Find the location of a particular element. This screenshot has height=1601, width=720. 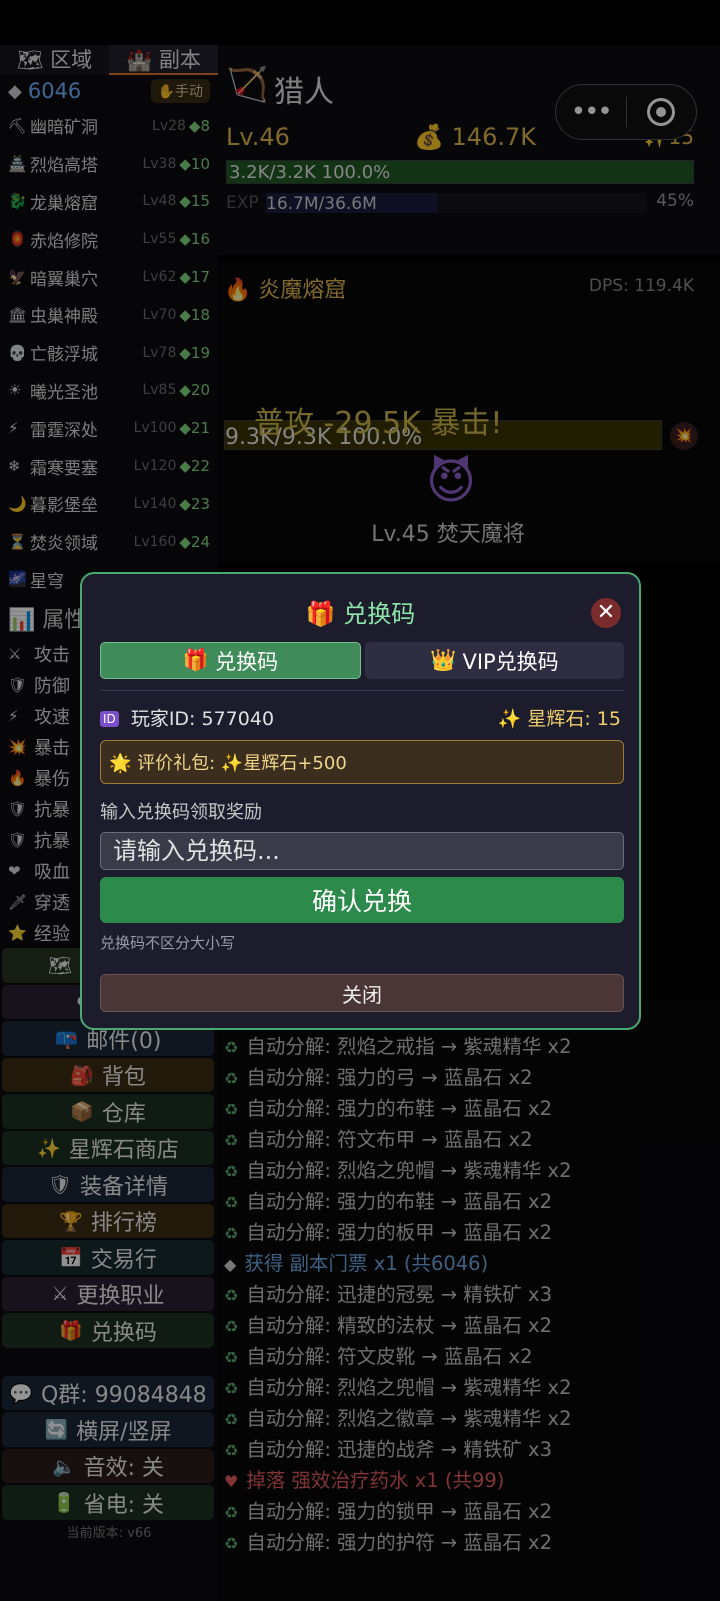

dialog-title: 🎁 兑换码 is located at coordinates (360, 614).